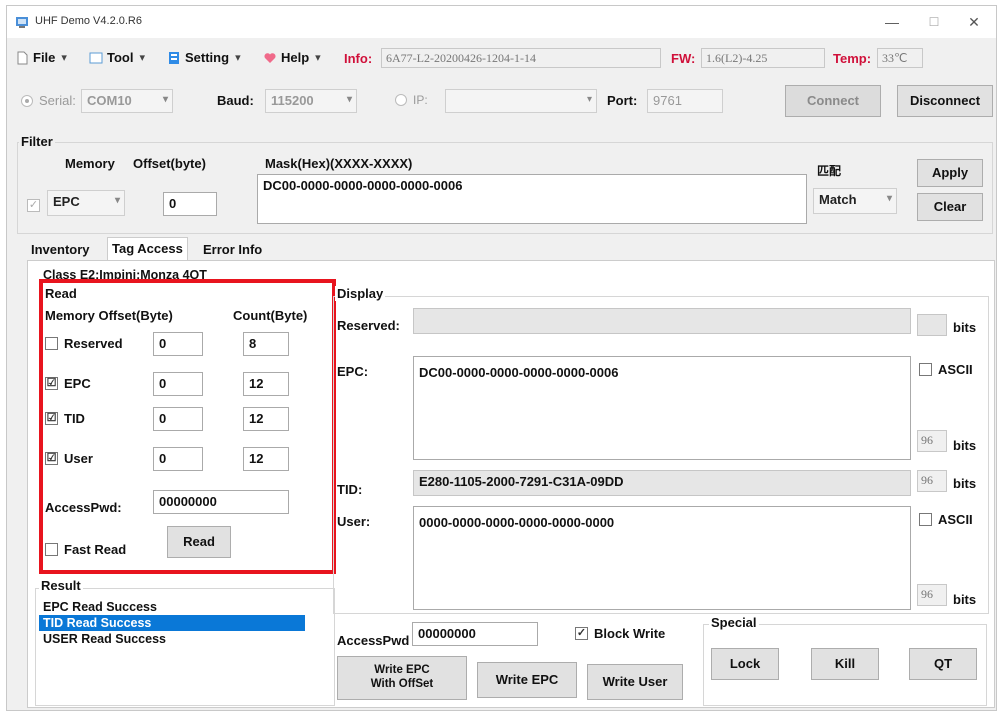 The width and height of the screenshot is (1003, 716). I want to click on write-accesspwd-input: 00000000, so click(475, 634).